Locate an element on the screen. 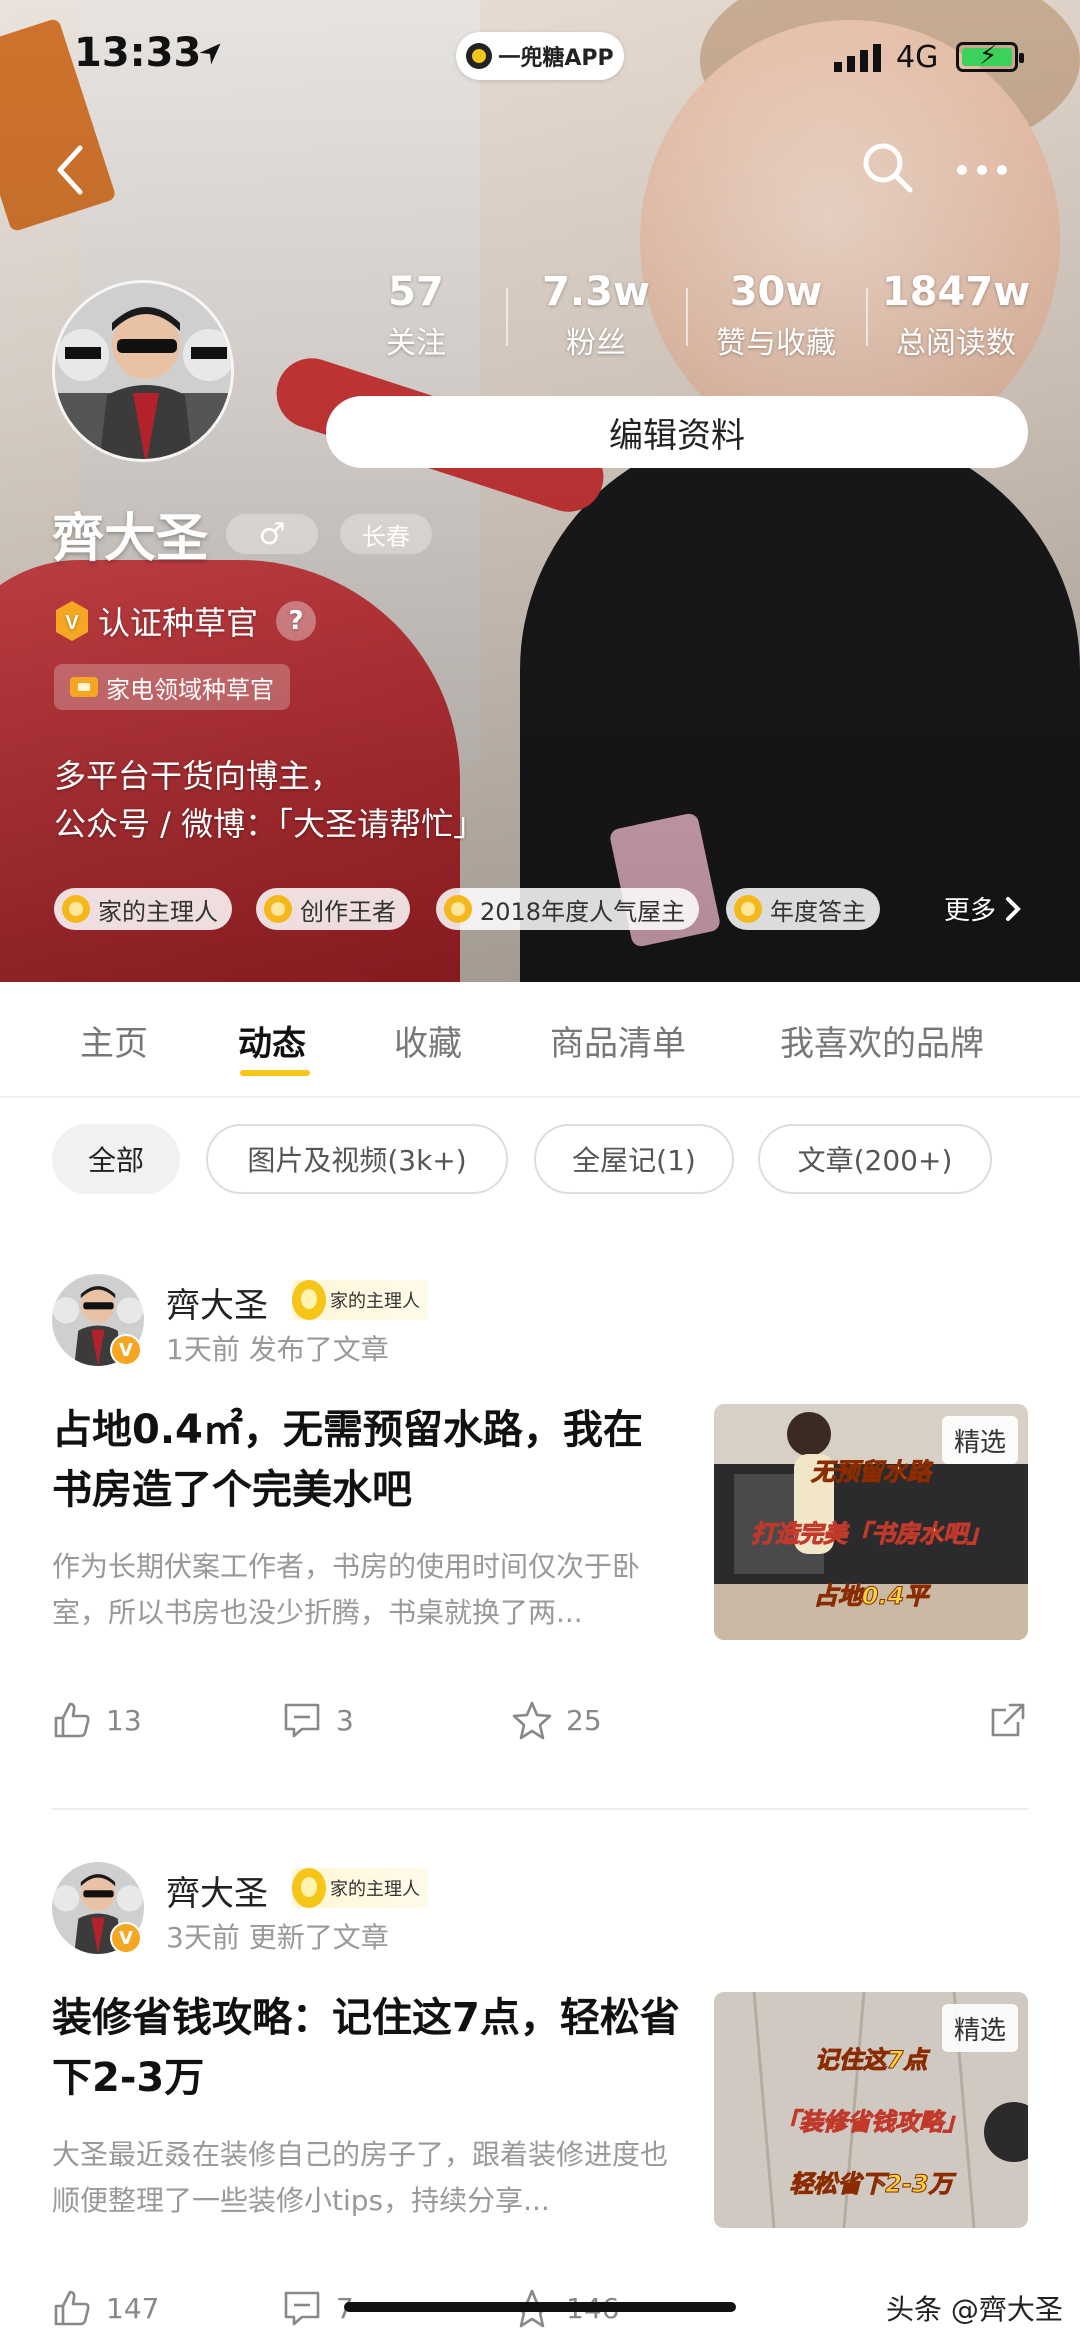  help-icon: ? is located at coordinates (296, 621).